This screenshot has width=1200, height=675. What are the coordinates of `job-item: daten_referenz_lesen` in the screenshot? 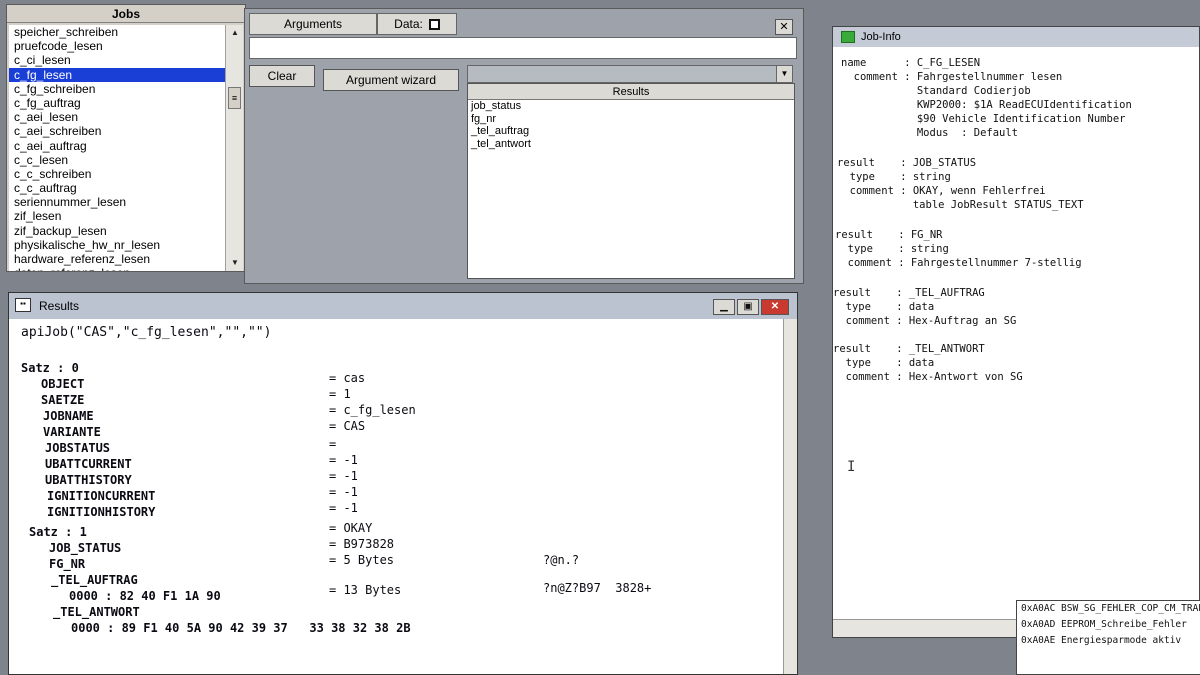 It's located at (118, 268).